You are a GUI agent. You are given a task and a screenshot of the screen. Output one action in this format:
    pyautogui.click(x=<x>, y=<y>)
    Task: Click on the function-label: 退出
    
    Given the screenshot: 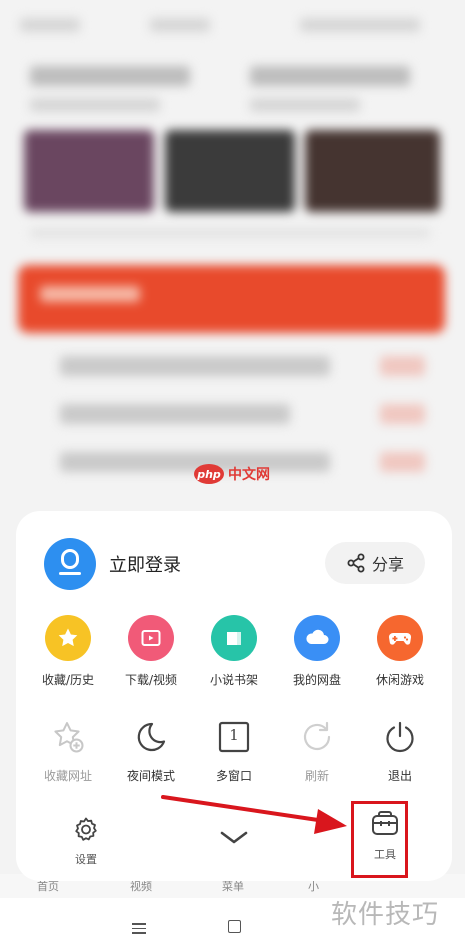 What is the action you would take?
    pyautogui.click(x=399, y=776)
    